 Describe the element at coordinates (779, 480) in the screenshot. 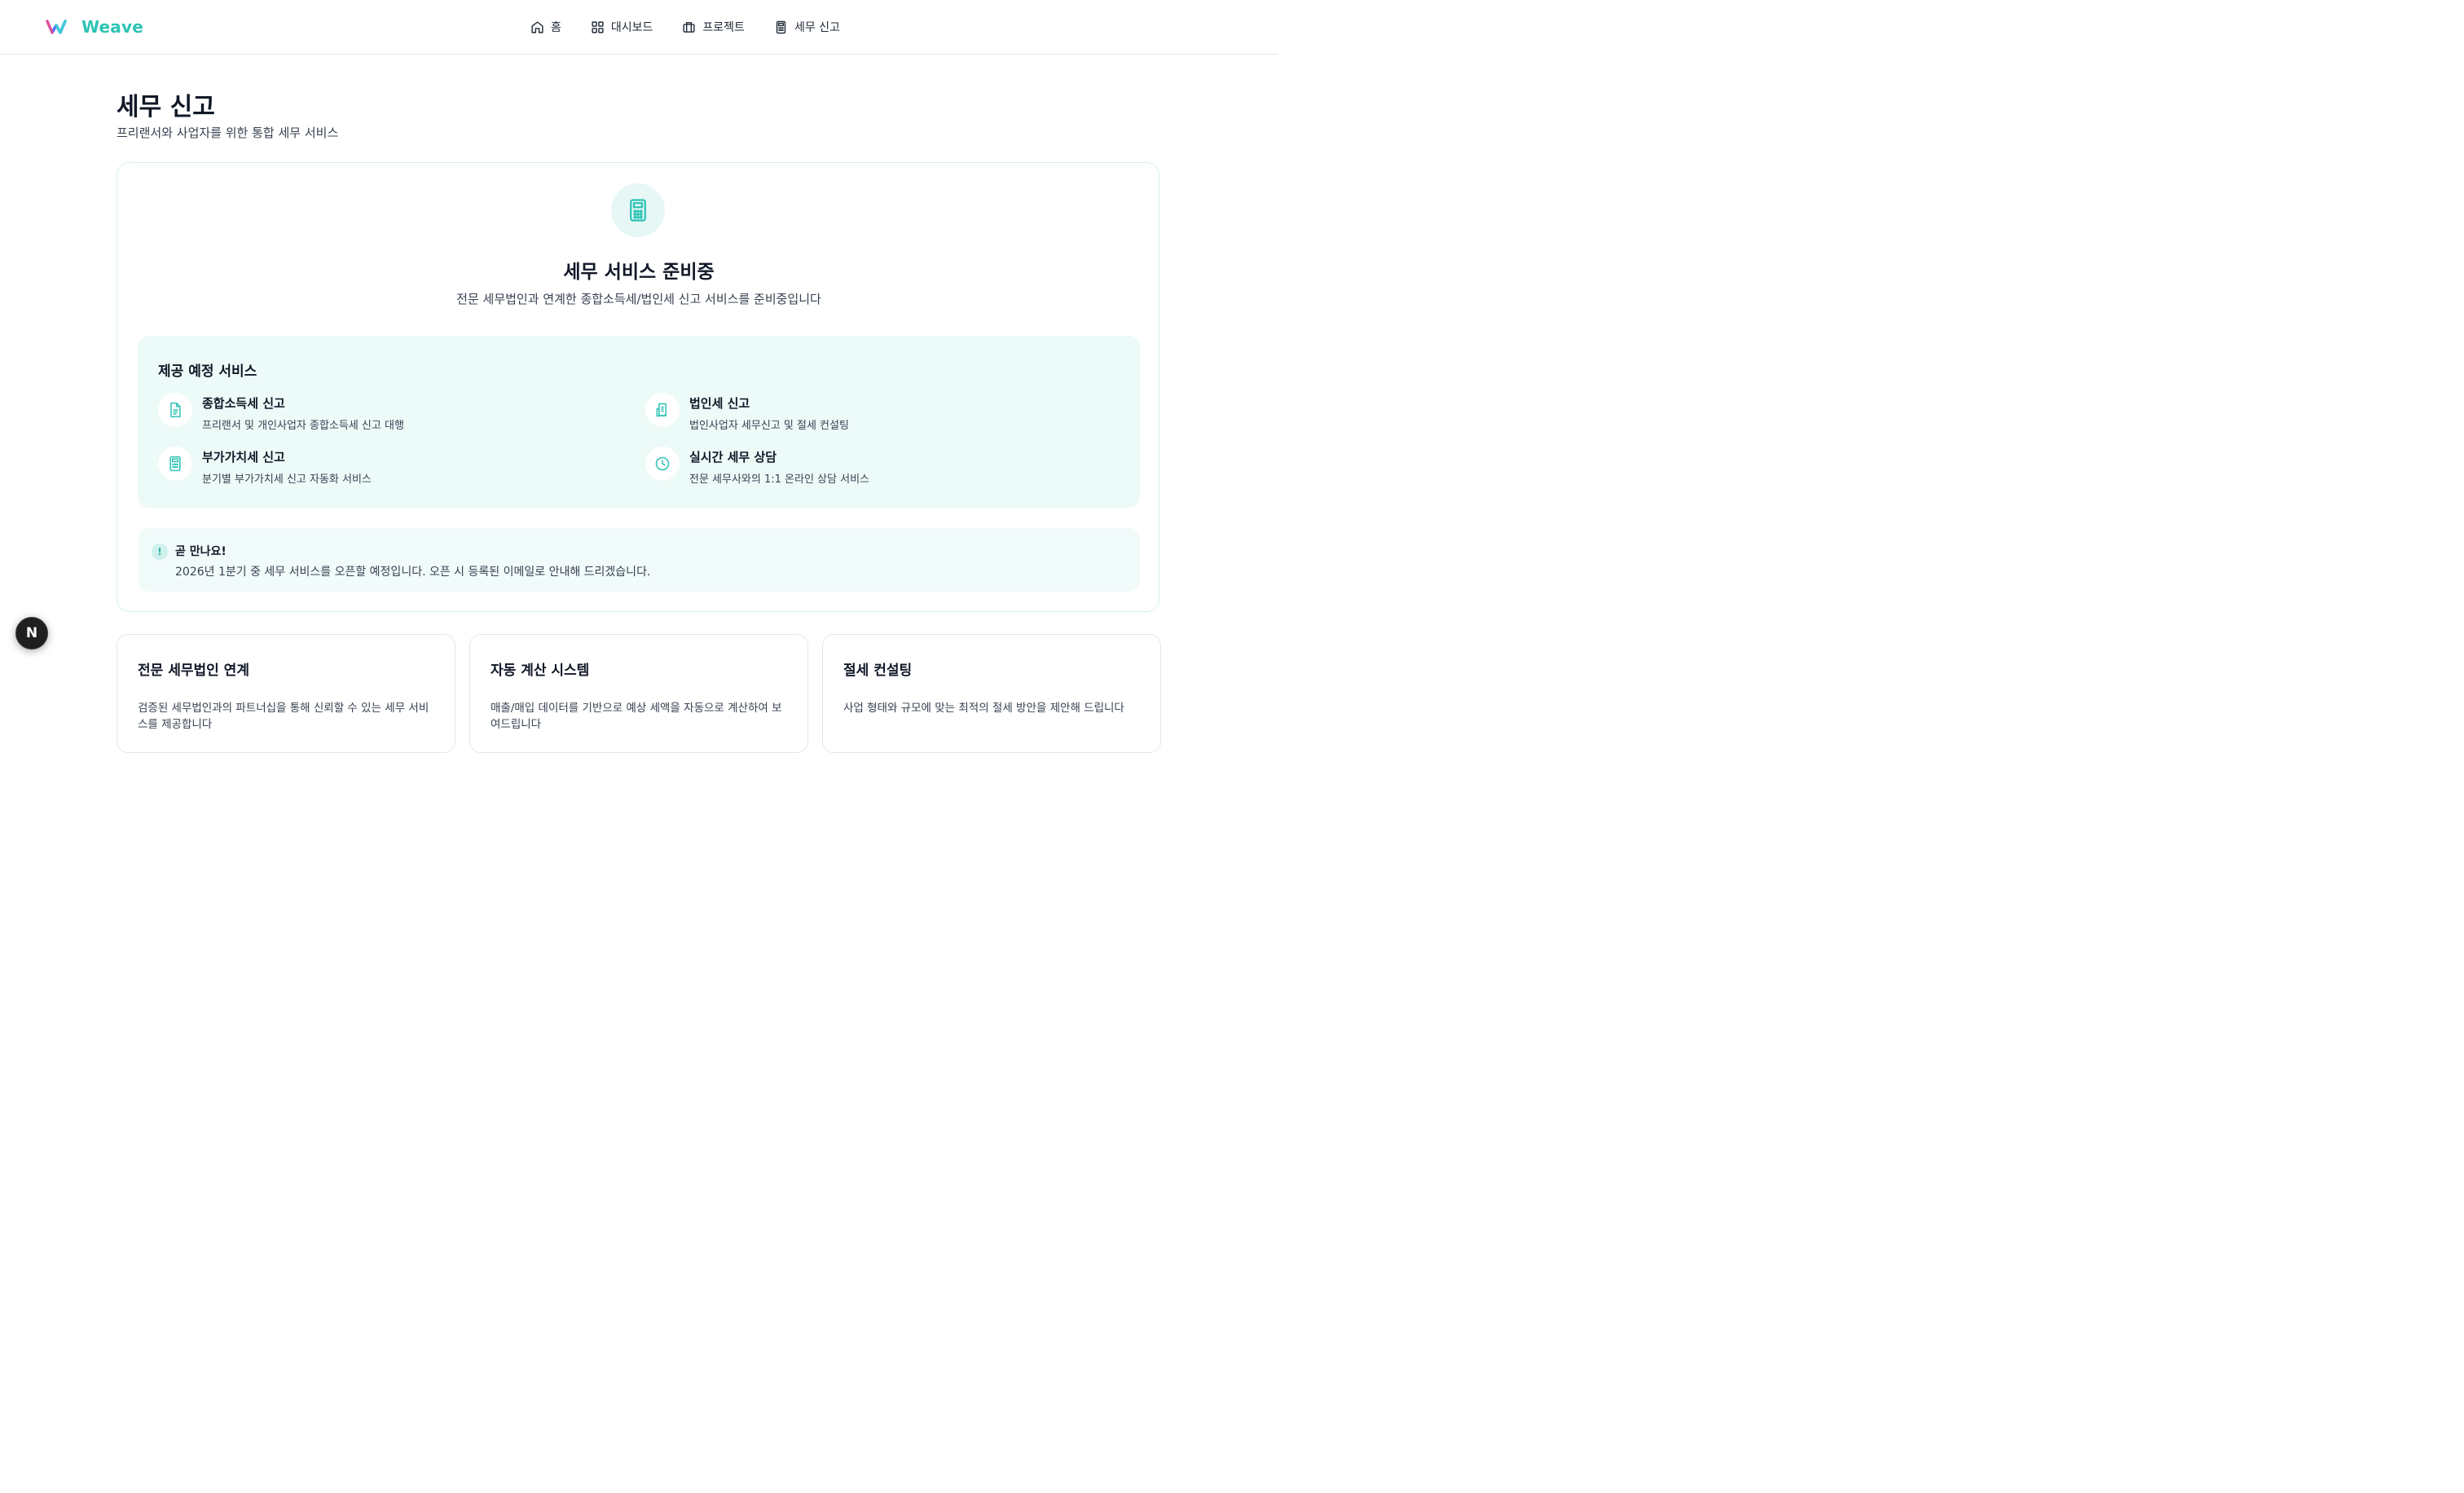

I see `service-desc: 전문 세무사와의 1:1 온라인 상담 서비스` at that location.